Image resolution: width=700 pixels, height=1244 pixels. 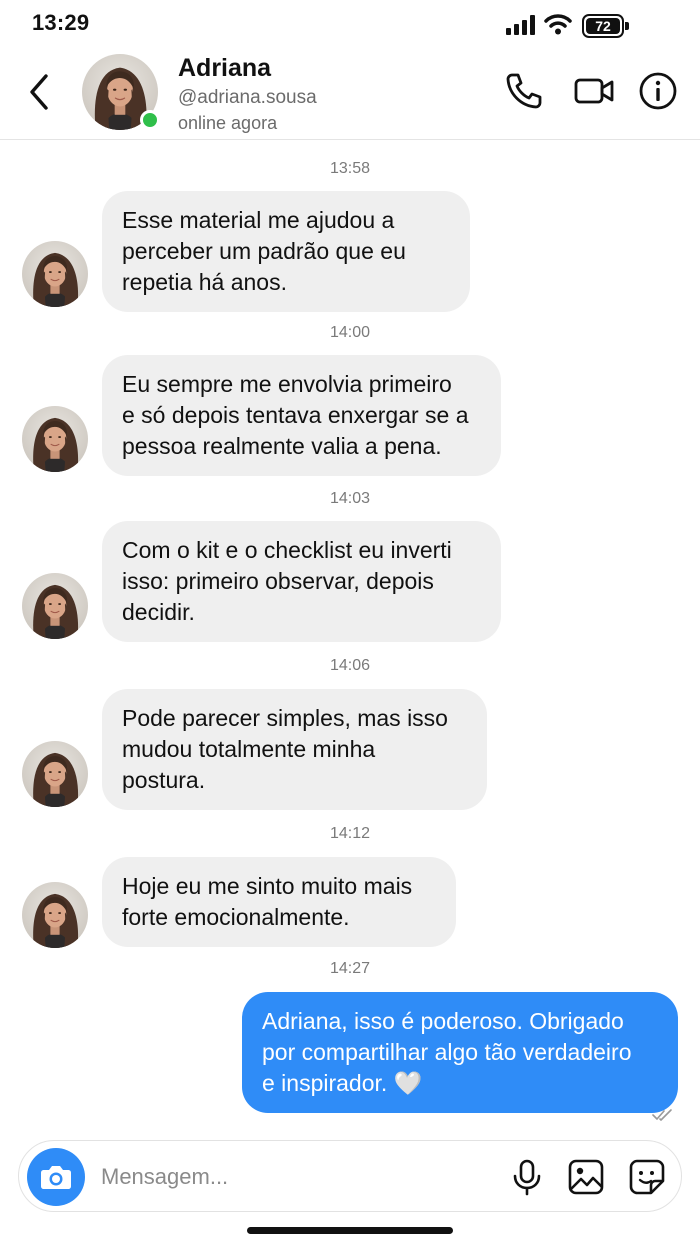 What do you see at coordinates (228, 123) in the screenshot?
I see `contact-status: online agora` at bounding box center [228, 123].